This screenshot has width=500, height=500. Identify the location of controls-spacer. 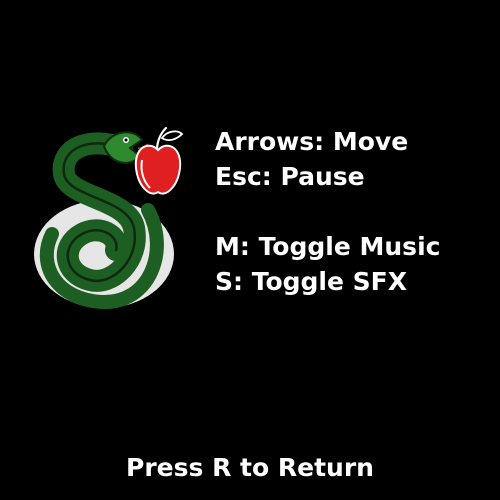
(355, 211).